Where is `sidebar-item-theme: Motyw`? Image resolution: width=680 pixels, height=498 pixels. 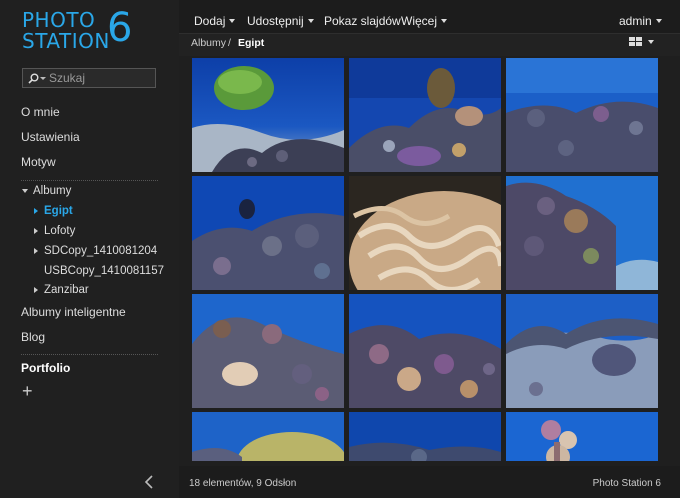 sidebar-item-theme: Motyw is located at coordinates (38, 162).